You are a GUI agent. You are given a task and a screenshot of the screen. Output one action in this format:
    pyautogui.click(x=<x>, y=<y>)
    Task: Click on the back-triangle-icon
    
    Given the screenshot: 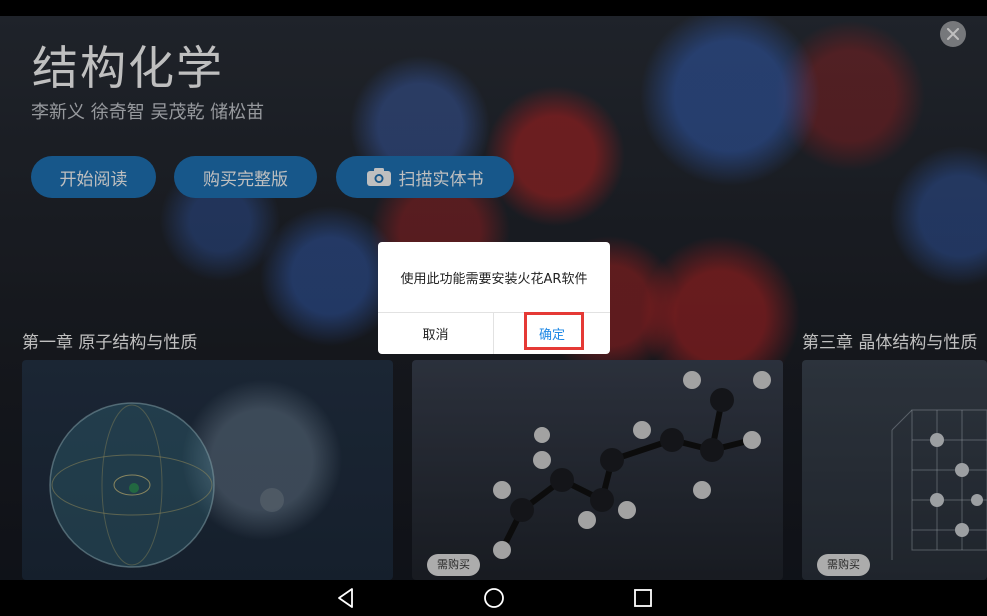 What is the action you would take?
    pyautogui.click(x=346, y=598)
    